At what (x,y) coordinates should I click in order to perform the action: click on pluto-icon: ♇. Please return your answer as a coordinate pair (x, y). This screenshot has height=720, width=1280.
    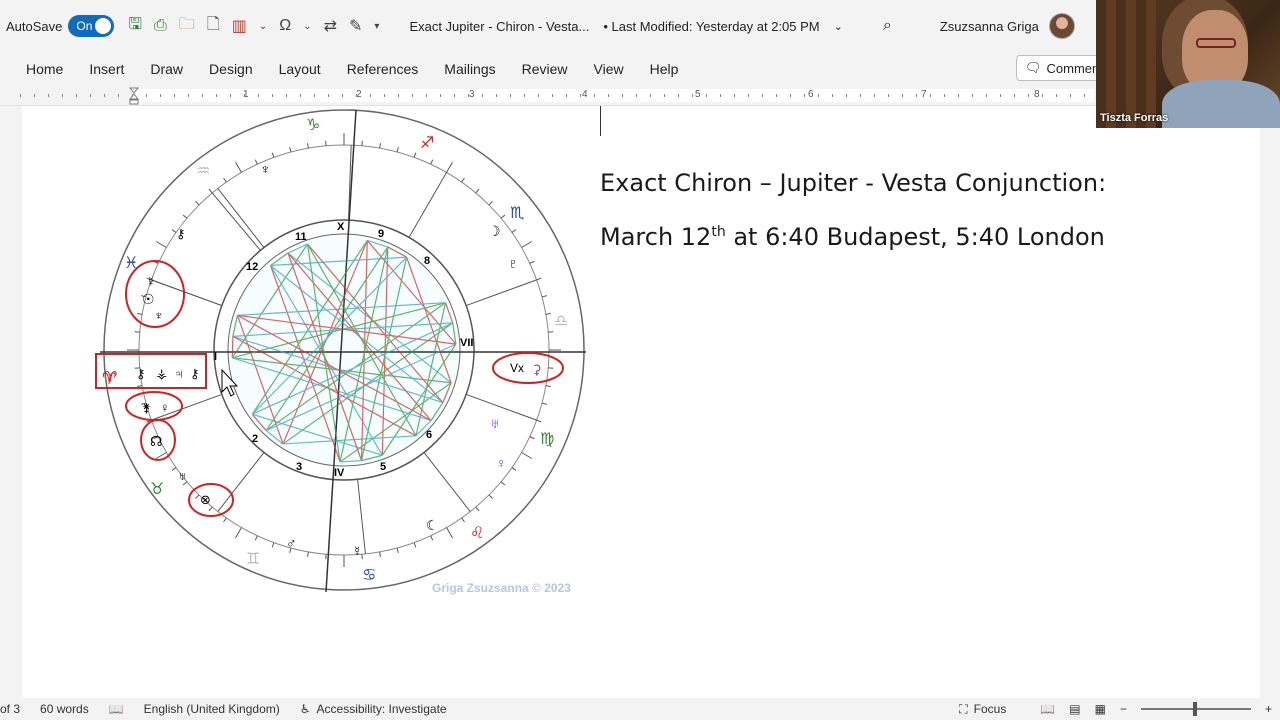
    Looking at the image, I should click on (513, 263).